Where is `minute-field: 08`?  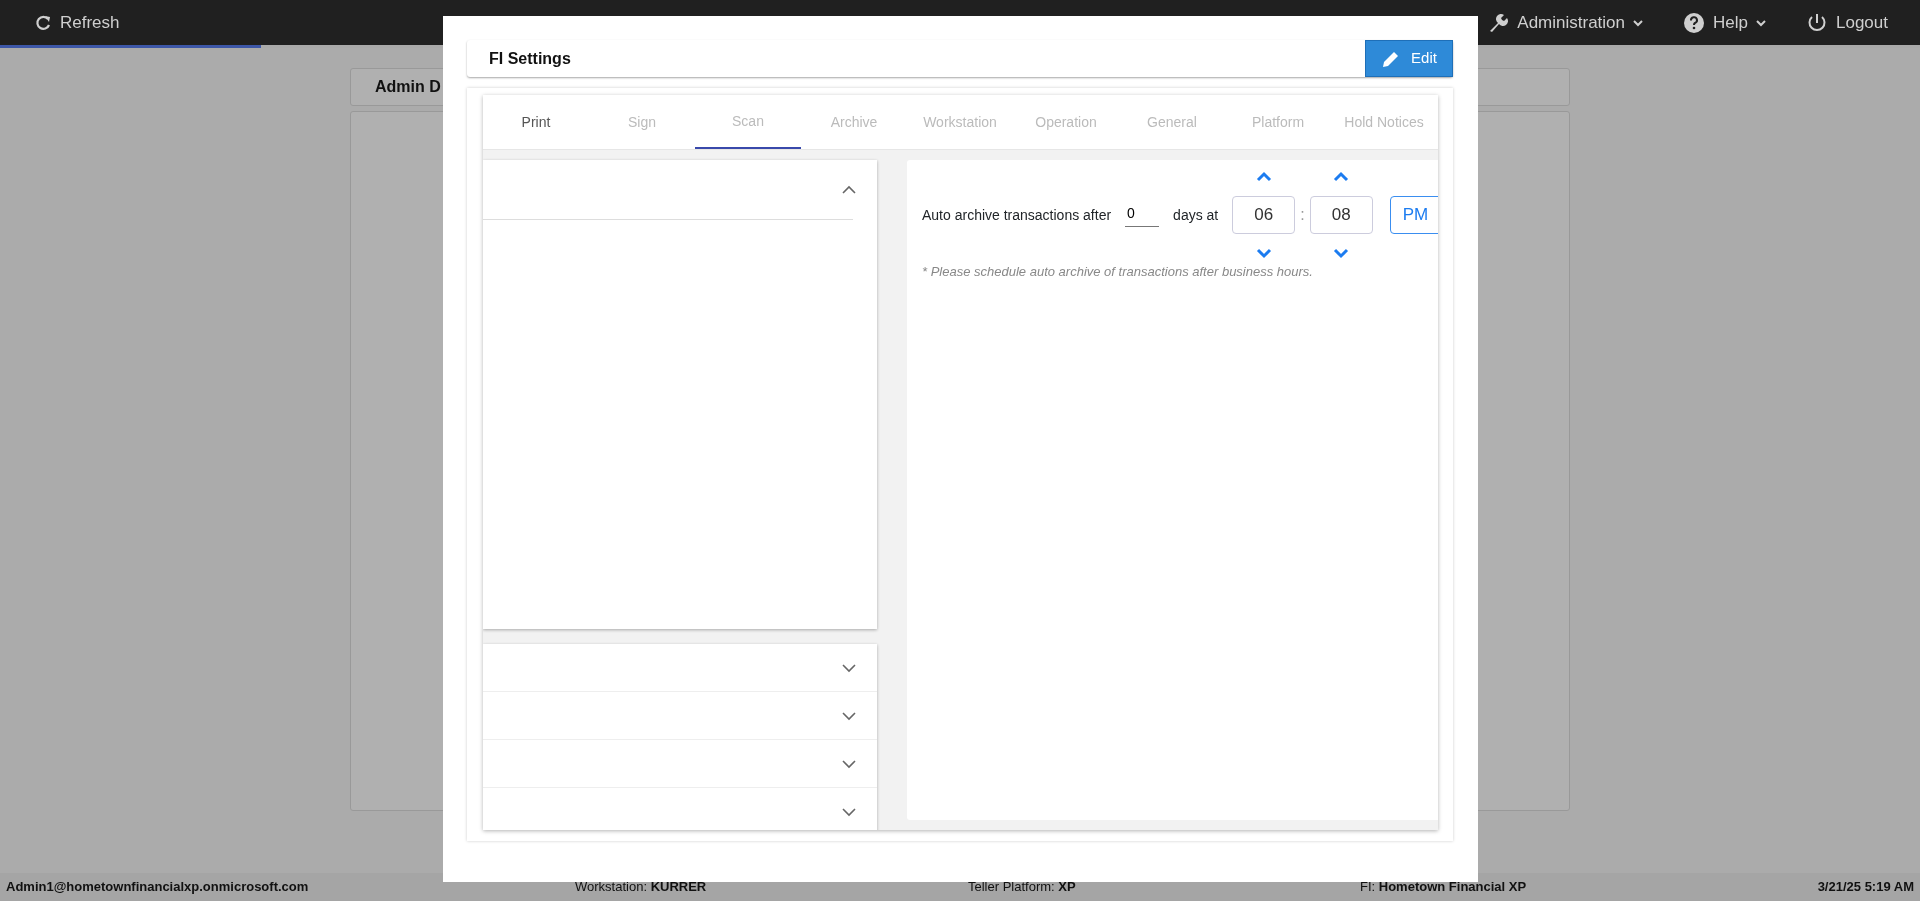
minute-field: 08 is located at coordinates (1341, 215).